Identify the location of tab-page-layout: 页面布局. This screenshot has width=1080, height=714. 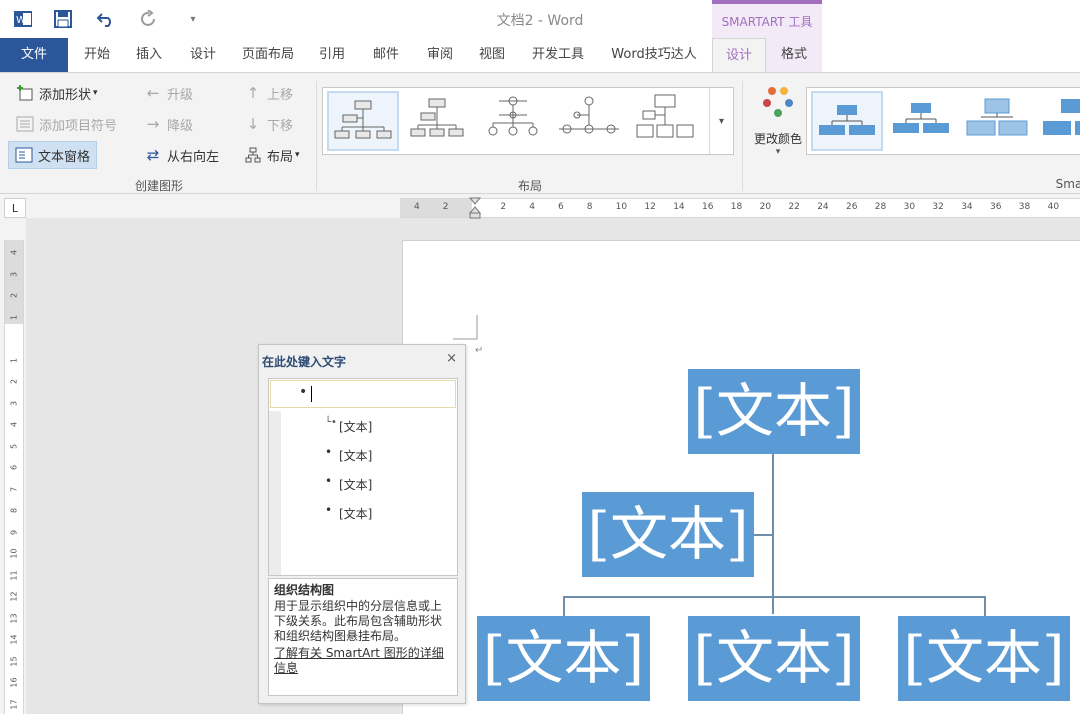
(268, 55).